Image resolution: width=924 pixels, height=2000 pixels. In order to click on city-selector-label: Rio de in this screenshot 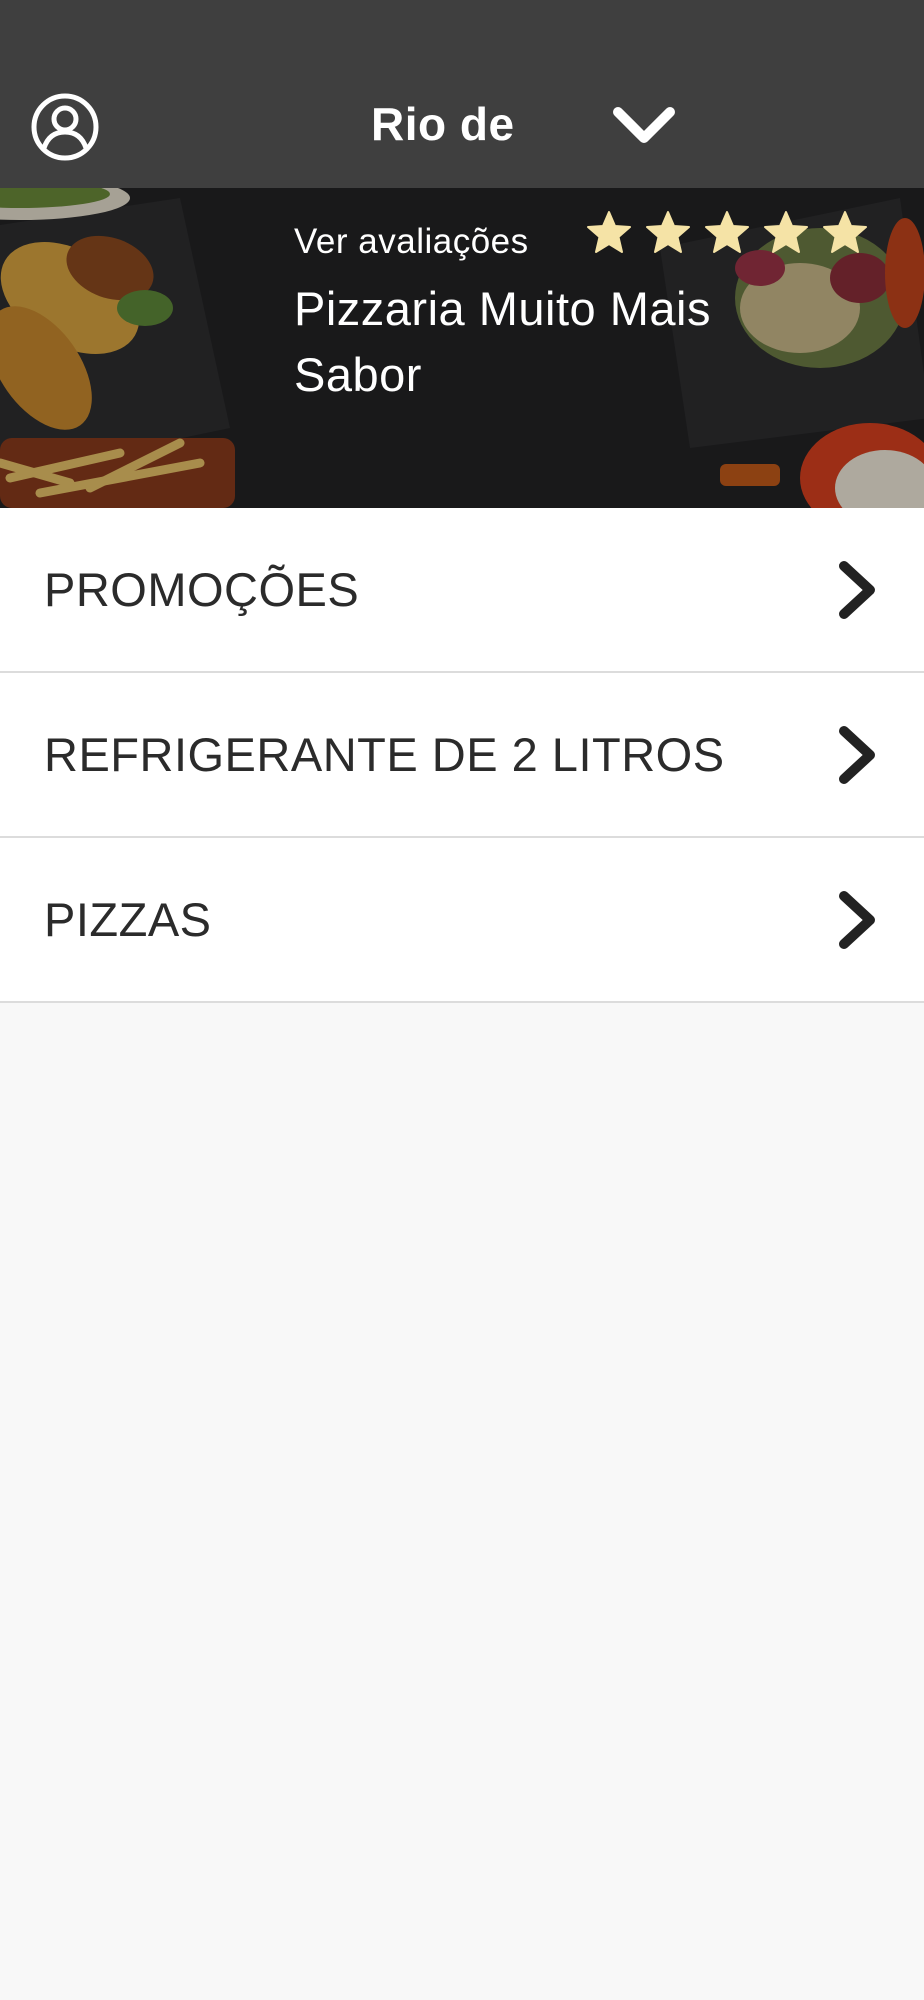, I will do `click(443, 124)`.